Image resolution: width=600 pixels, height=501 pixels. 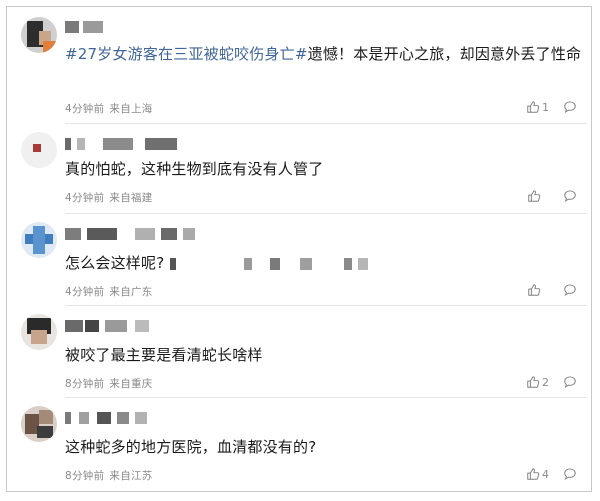 I want to click on location: 来自江苏, so click(x=131, y=476).